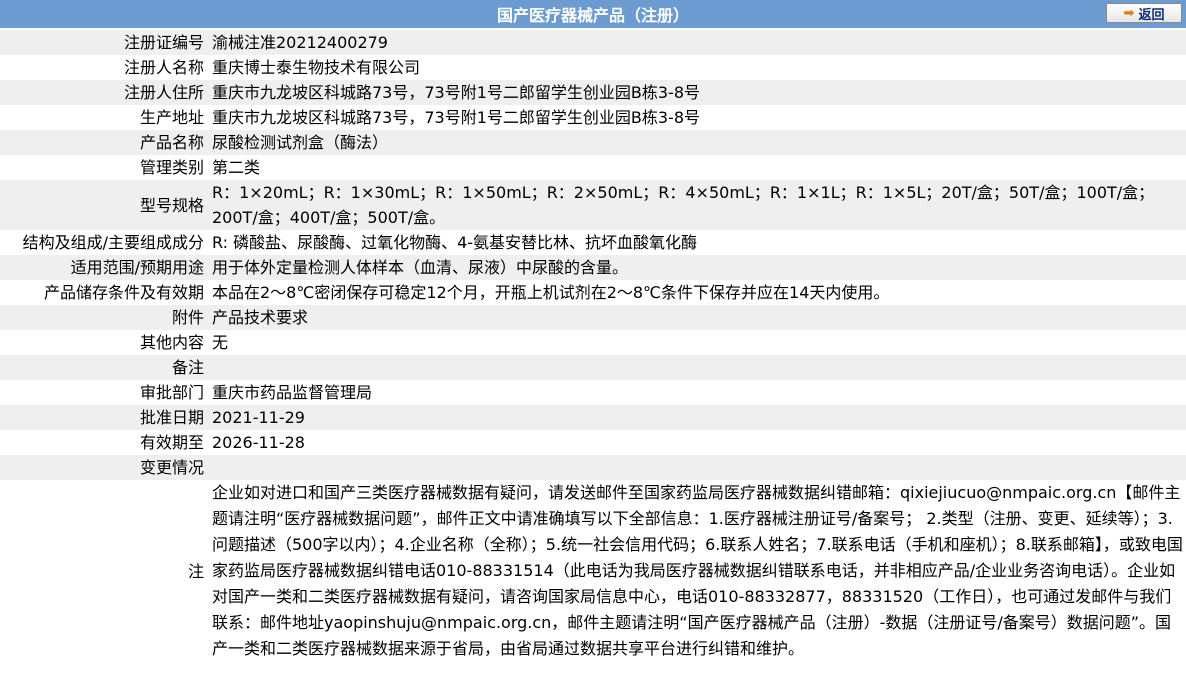  I want to click on table-row: 审批部门 重庆市药品监督管理局, so click(593, 392).